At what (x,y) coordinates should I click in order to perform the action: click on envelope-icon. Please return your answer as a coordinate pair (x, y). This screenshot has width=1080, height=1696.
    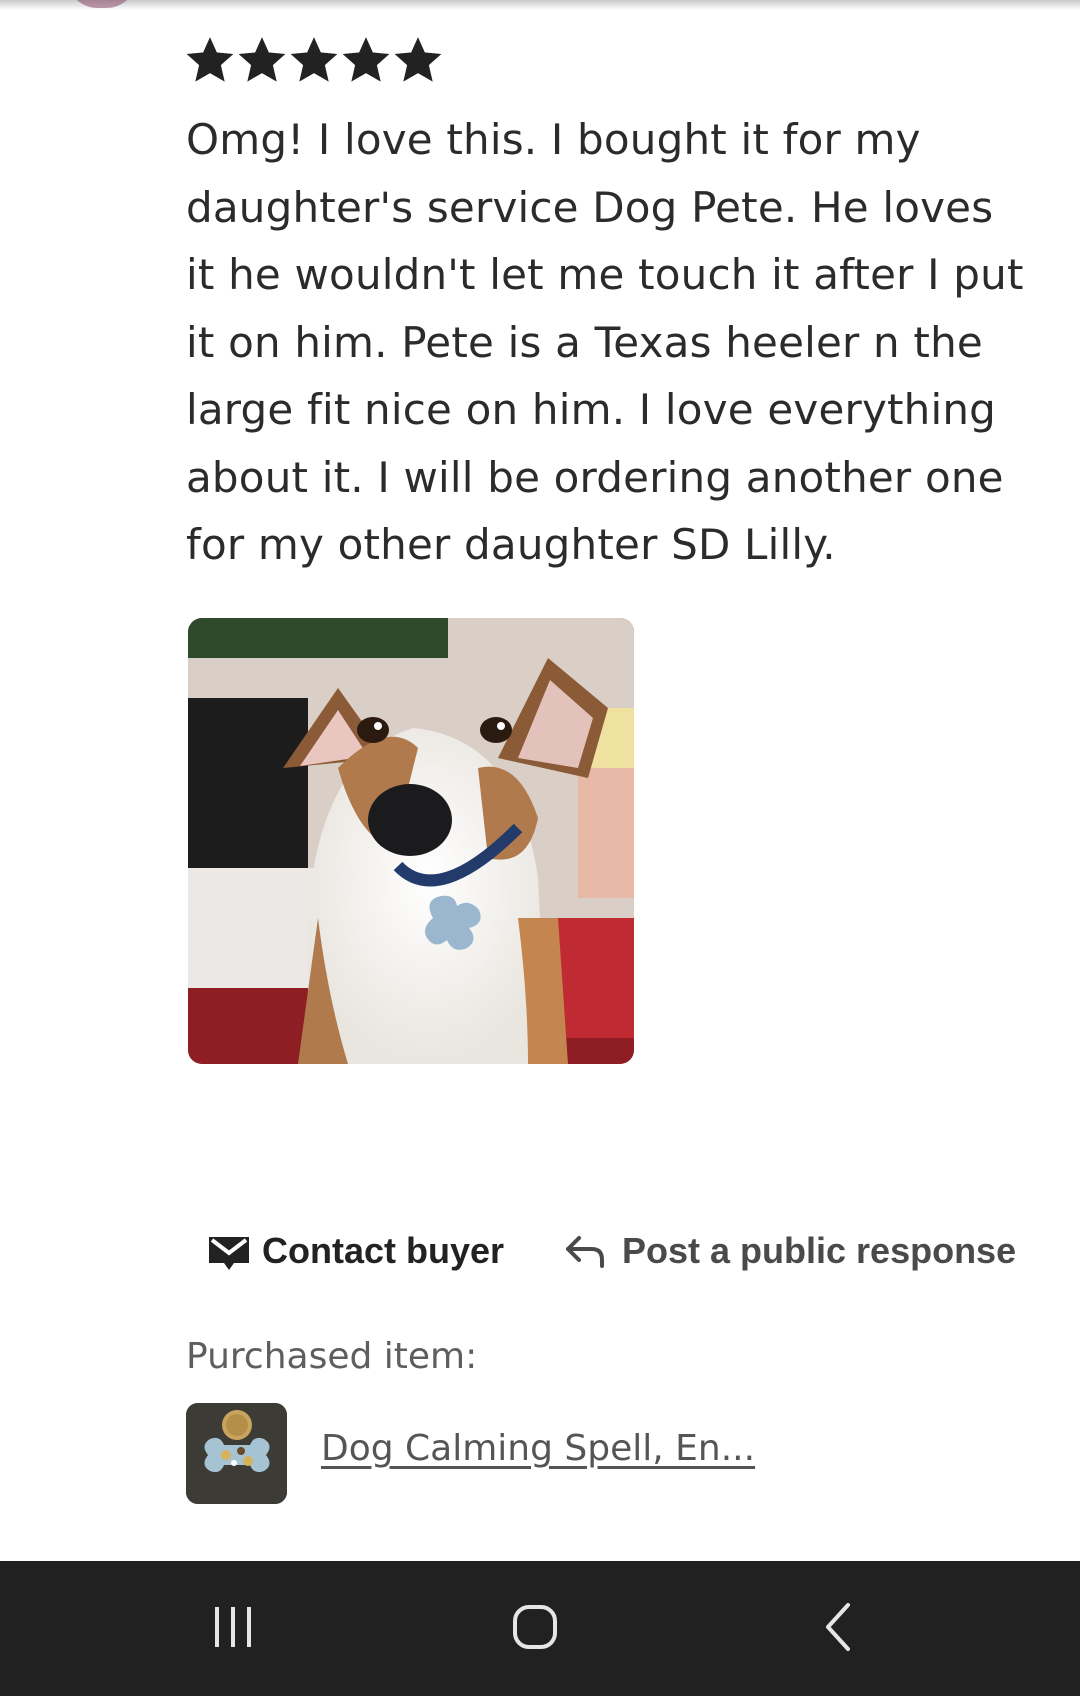
    Looking at the image, I should click on (229, 1251).